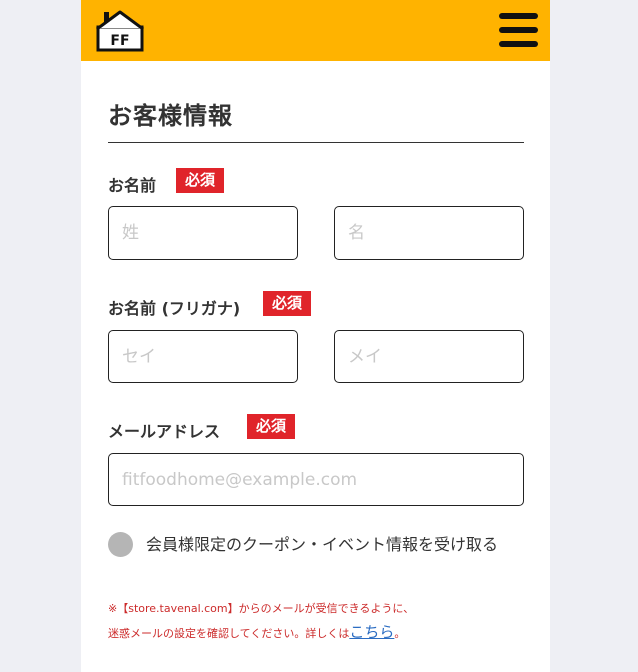 The width and height of the screenshot is (638, 672). What do you see at coordinates (429, 233) in the screenshot?
I see `first-name-input` at bounding box center [429, 233].